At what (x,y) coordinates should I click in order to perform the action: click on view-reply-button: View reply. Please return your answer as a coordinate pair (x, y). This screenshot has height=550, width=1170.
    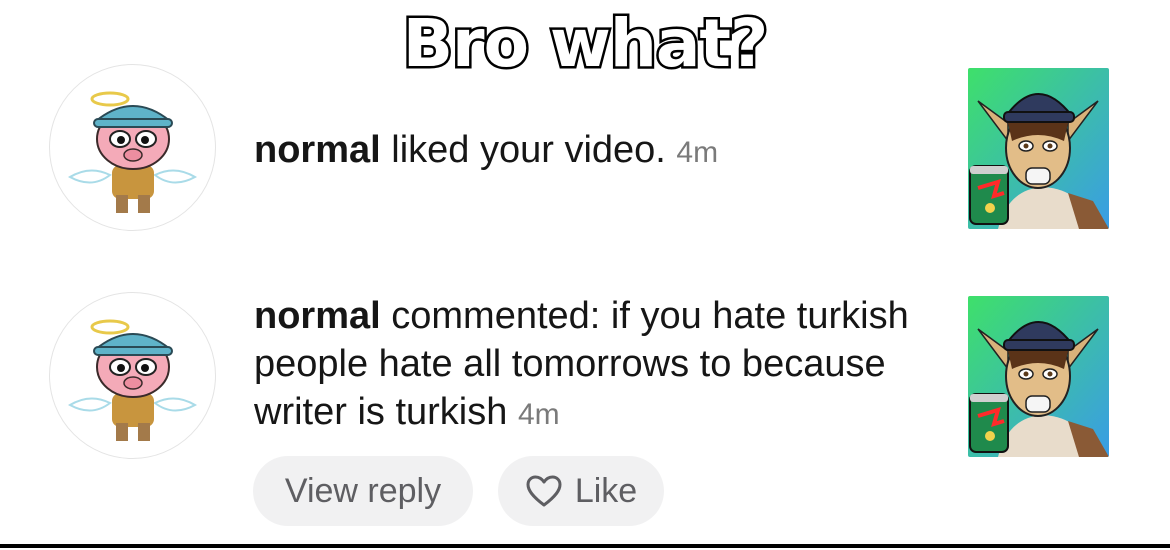
    Looking at the image, I should click on (363, 491).